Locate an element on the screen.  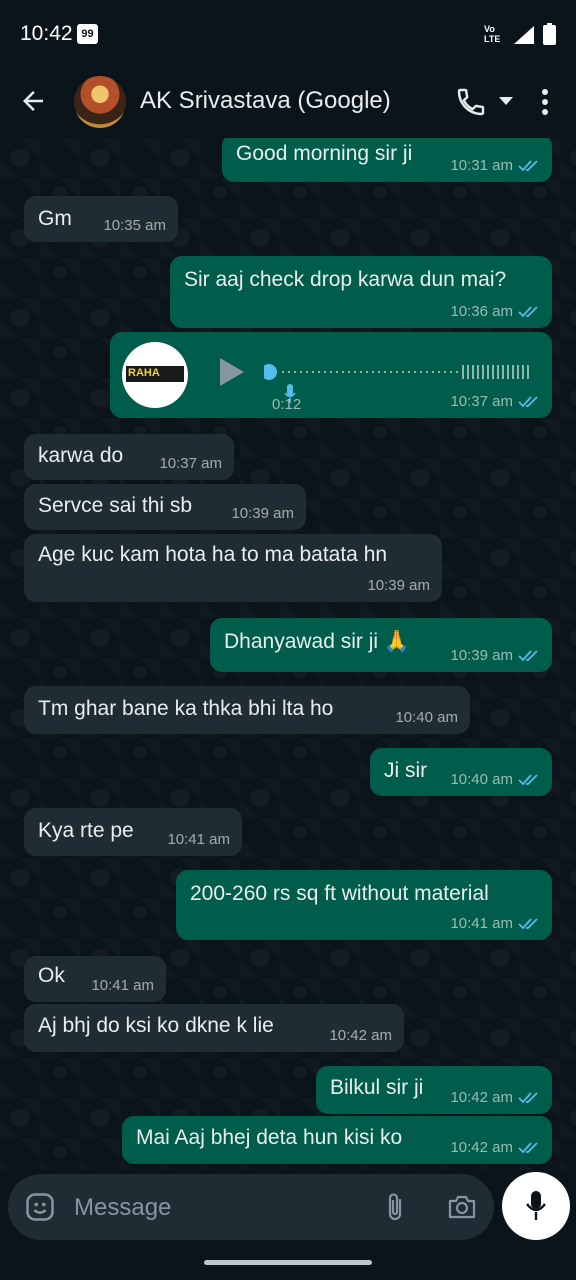
message-meta: 10:36 am is located at coordinates (495, 311).